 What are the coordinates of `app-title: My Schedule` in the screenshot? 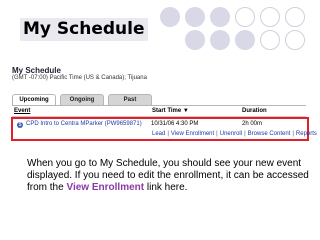 It's located at (36, 70).